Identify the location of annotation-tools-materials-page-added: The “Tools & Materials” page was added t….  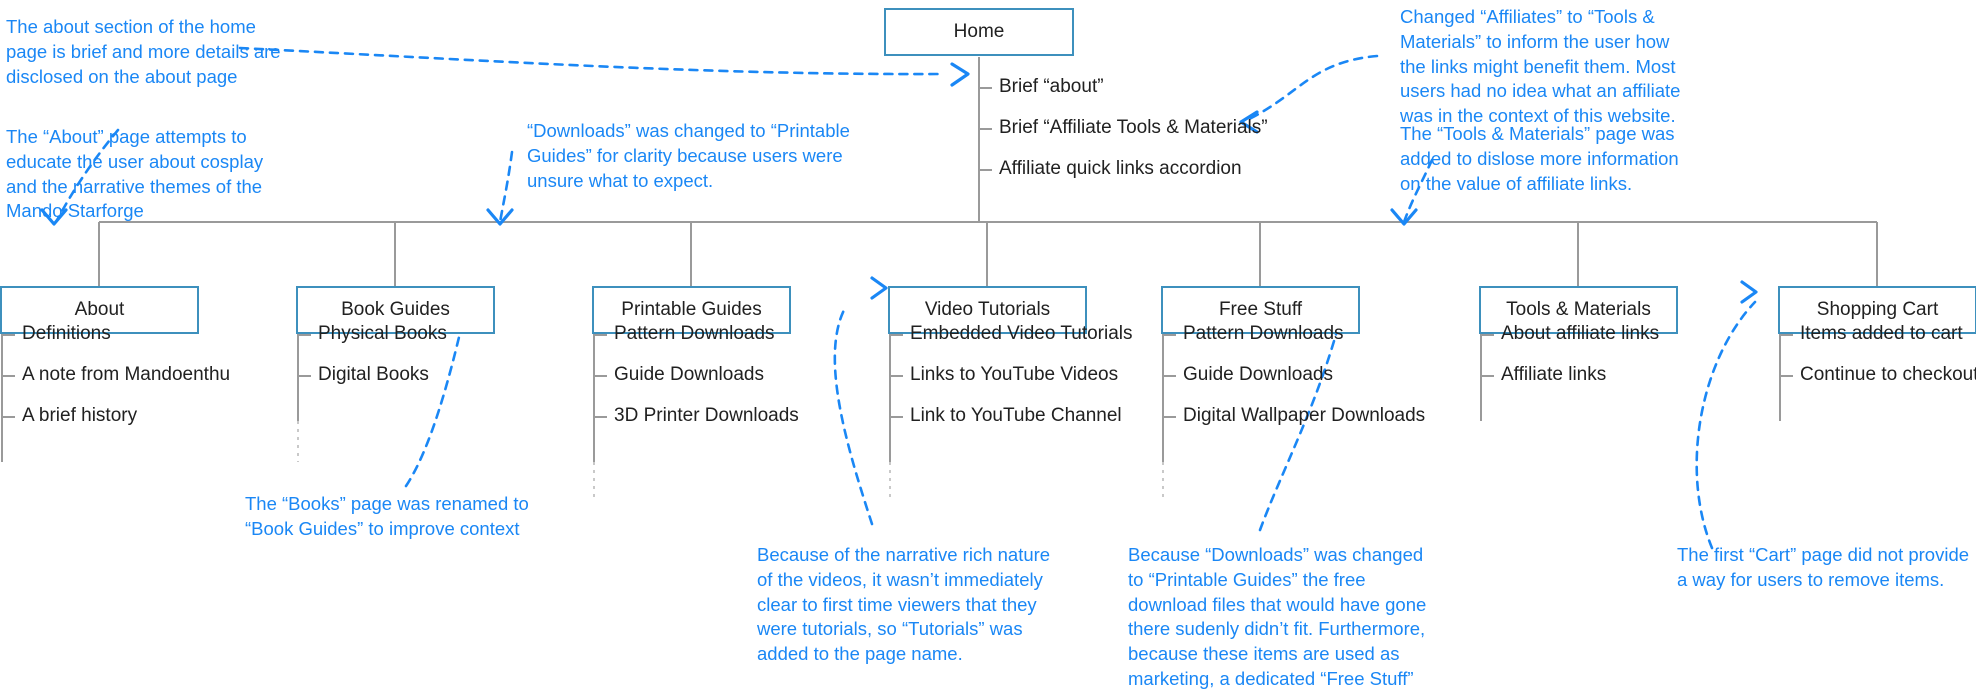
(1539, 158).